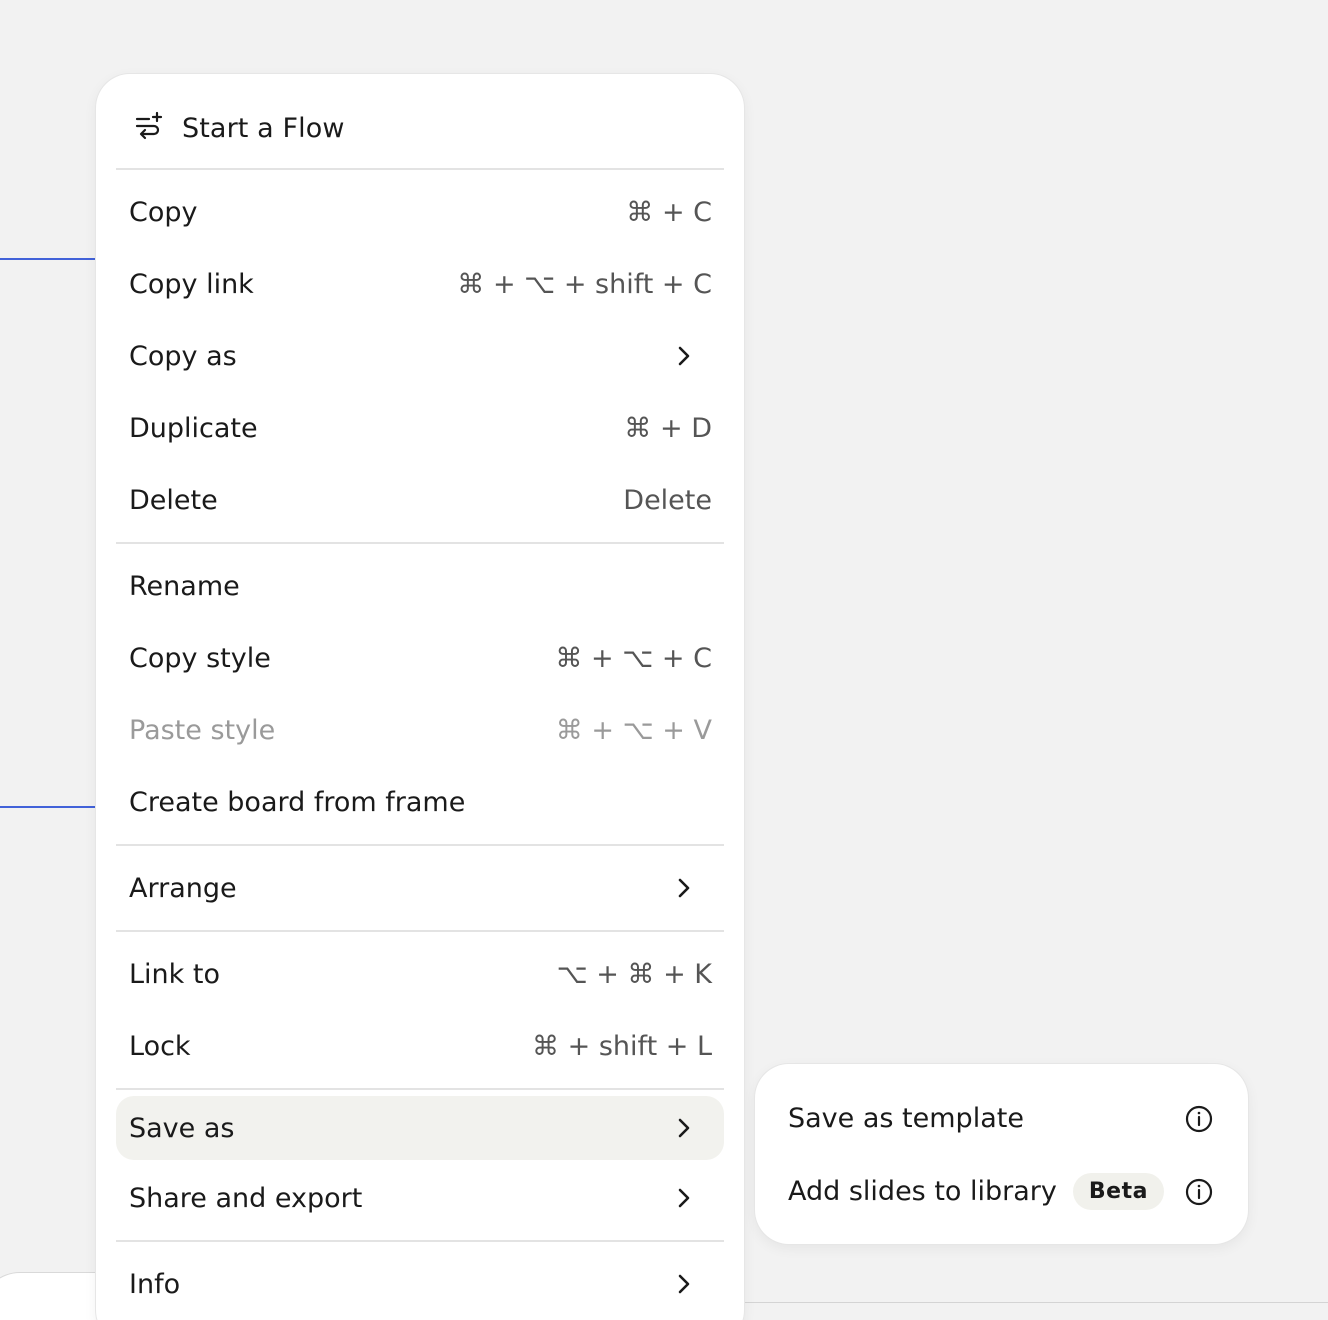 Image resolution: width=1328 pixels, height=1320 pixels. Describe the element at coordinates (182, 1128) in the screenshot. I see `menu-item-label: Save as` at that location.